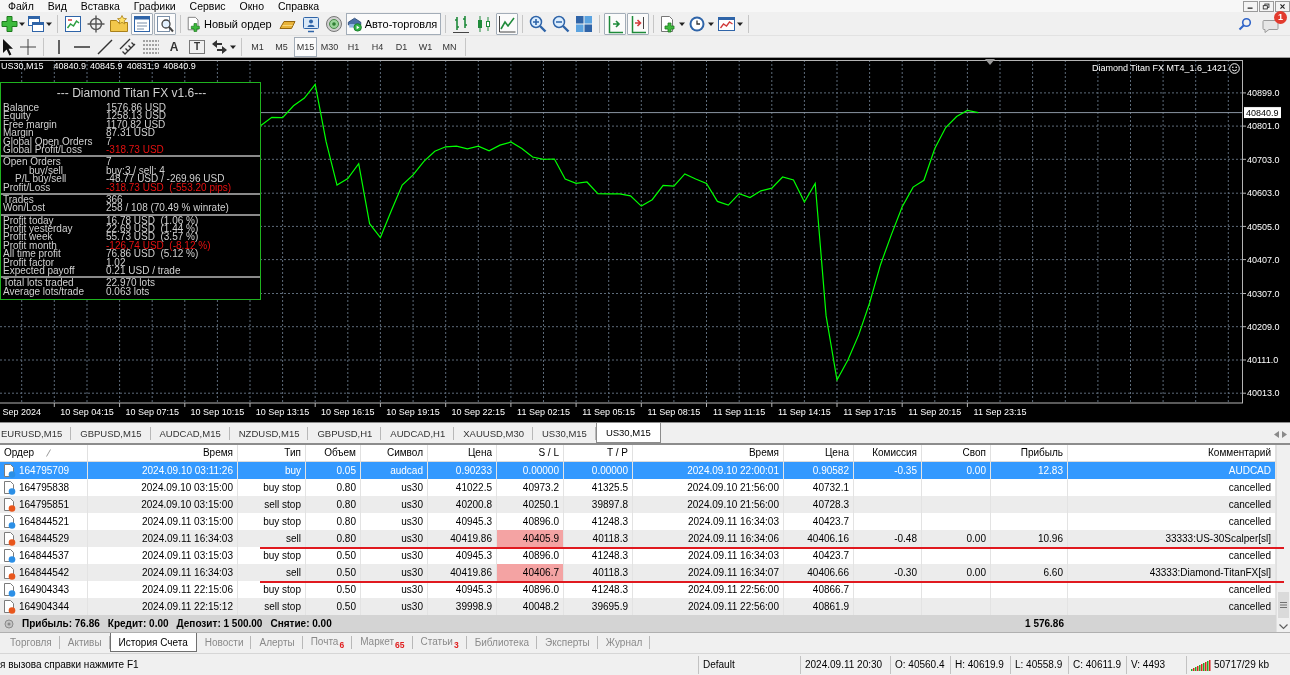 The image size is (1290, 675). What do you see at coordinates (1271, 25) in the screenshot?
I see `chat-bubble-icon` at bounding box center [1271, 25].